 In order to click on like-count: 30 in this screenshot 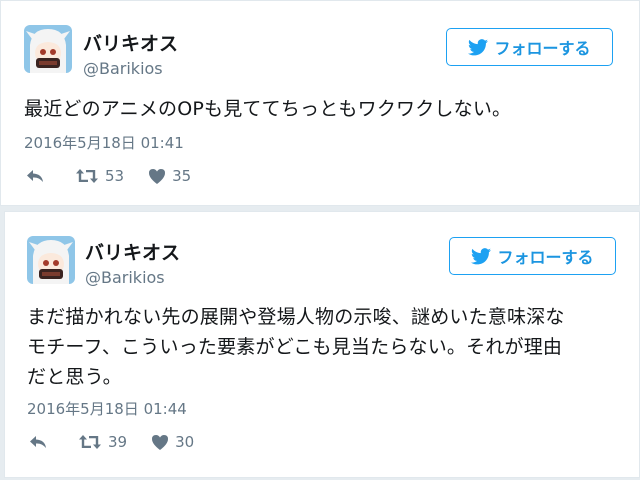, I will do `click(185, 442)`.